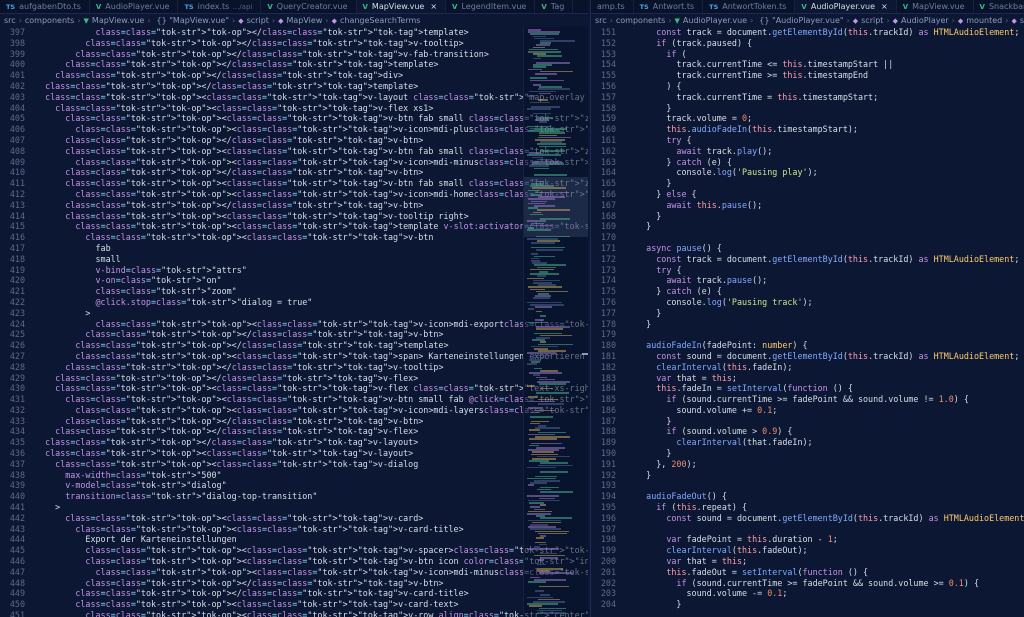  I want to click on code-line: 191 }, 200);, so click(807, 464).